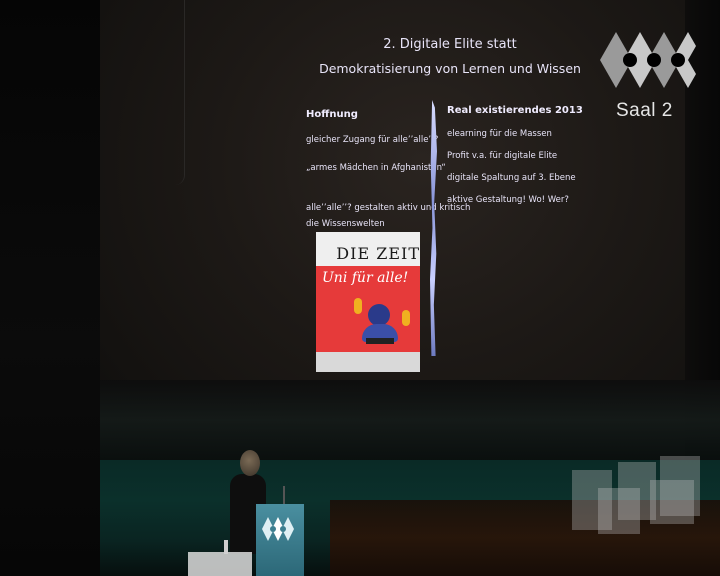 The height and width of the screenshot is (576, 720). I want to click on speaker-head, so click(250, 463).